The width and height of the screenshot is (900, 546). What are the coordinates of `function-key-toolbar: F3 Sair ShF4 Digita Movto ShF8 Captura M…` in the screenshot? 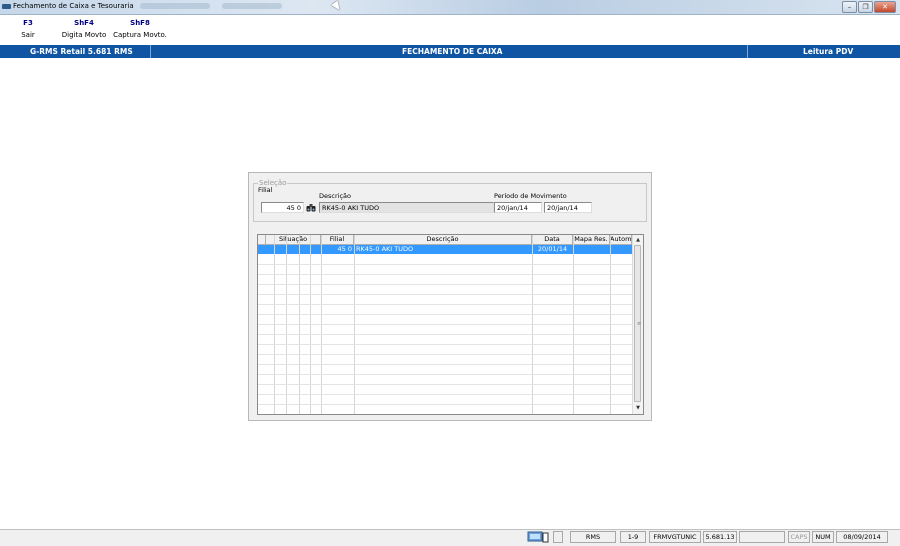 It's located at (450, 30).